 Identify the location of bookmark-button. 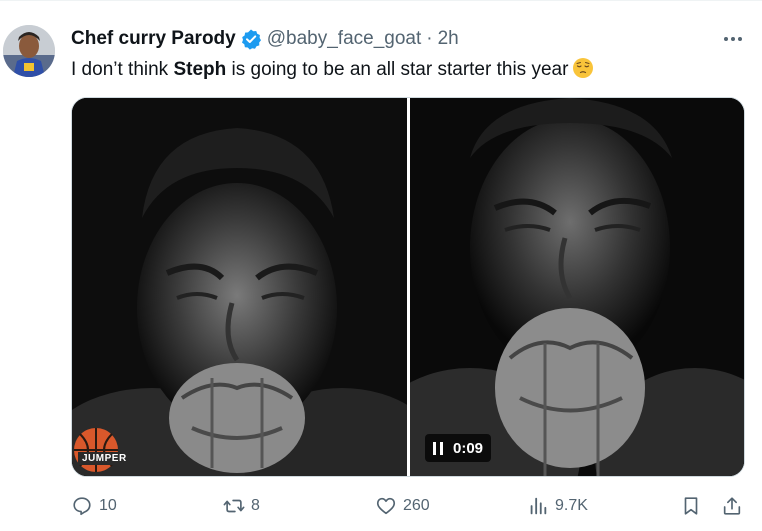
(691, 506).